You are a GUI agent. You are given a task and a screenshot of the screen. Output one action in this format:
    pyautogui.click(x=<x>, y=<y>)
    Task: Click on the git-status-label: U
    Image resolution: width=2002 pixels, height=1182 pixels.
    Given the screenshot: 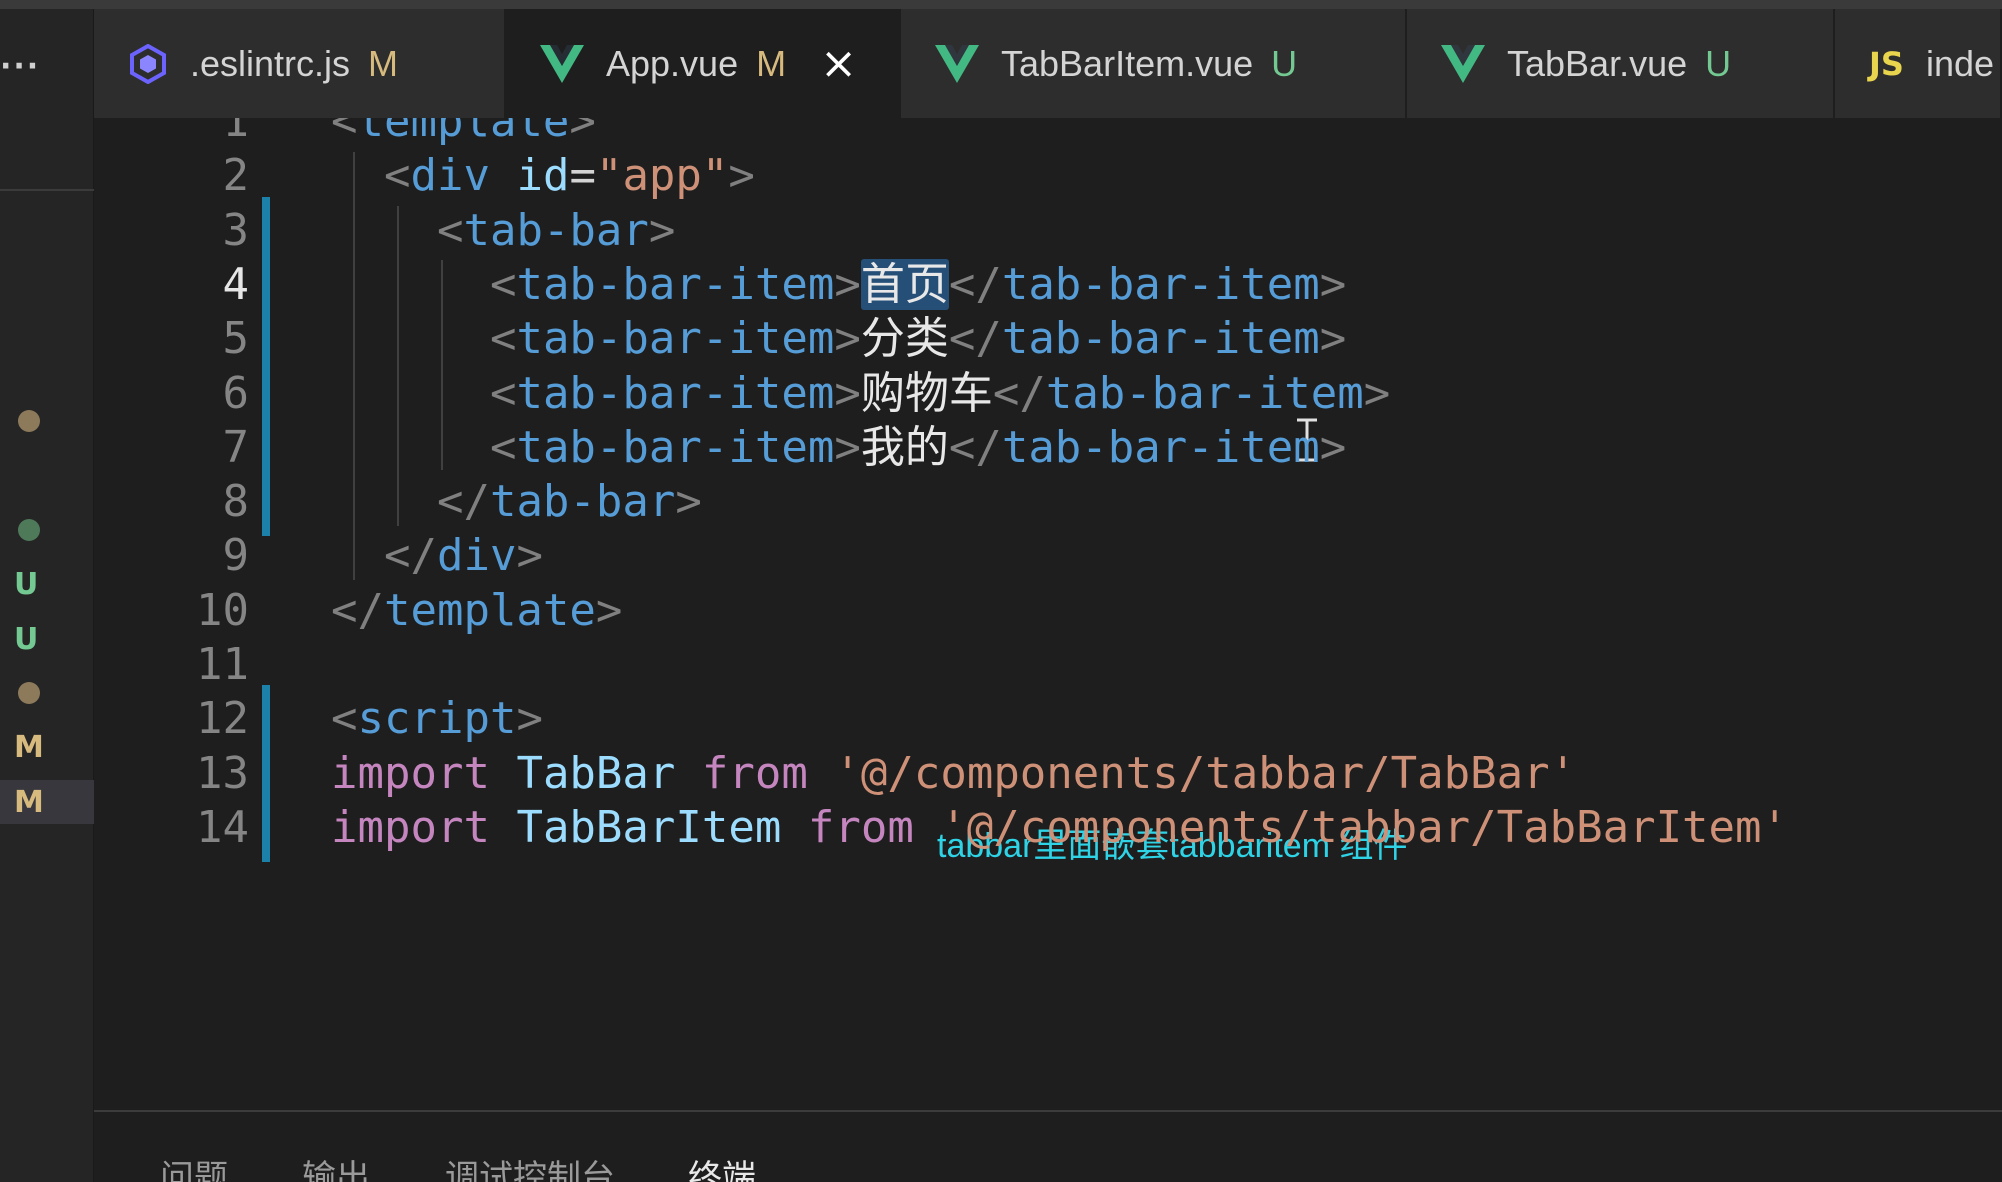 What is the action you would take?
    pyautogui.click(x=26, y=584)
    